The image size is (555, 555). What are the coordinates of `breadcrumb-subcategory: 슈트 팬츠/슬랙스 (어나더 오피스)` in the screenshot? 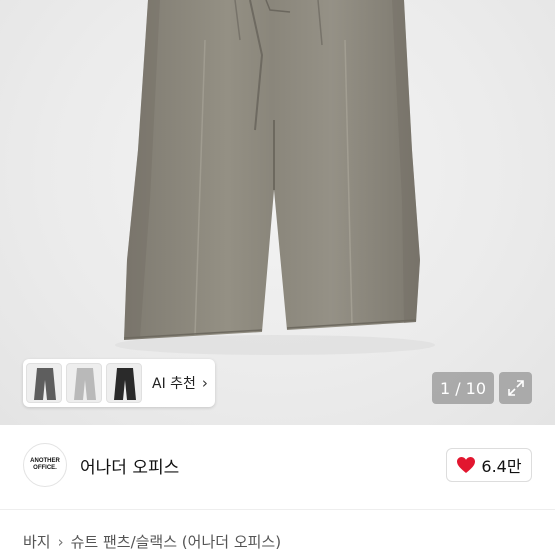 It's located at (176, 542).